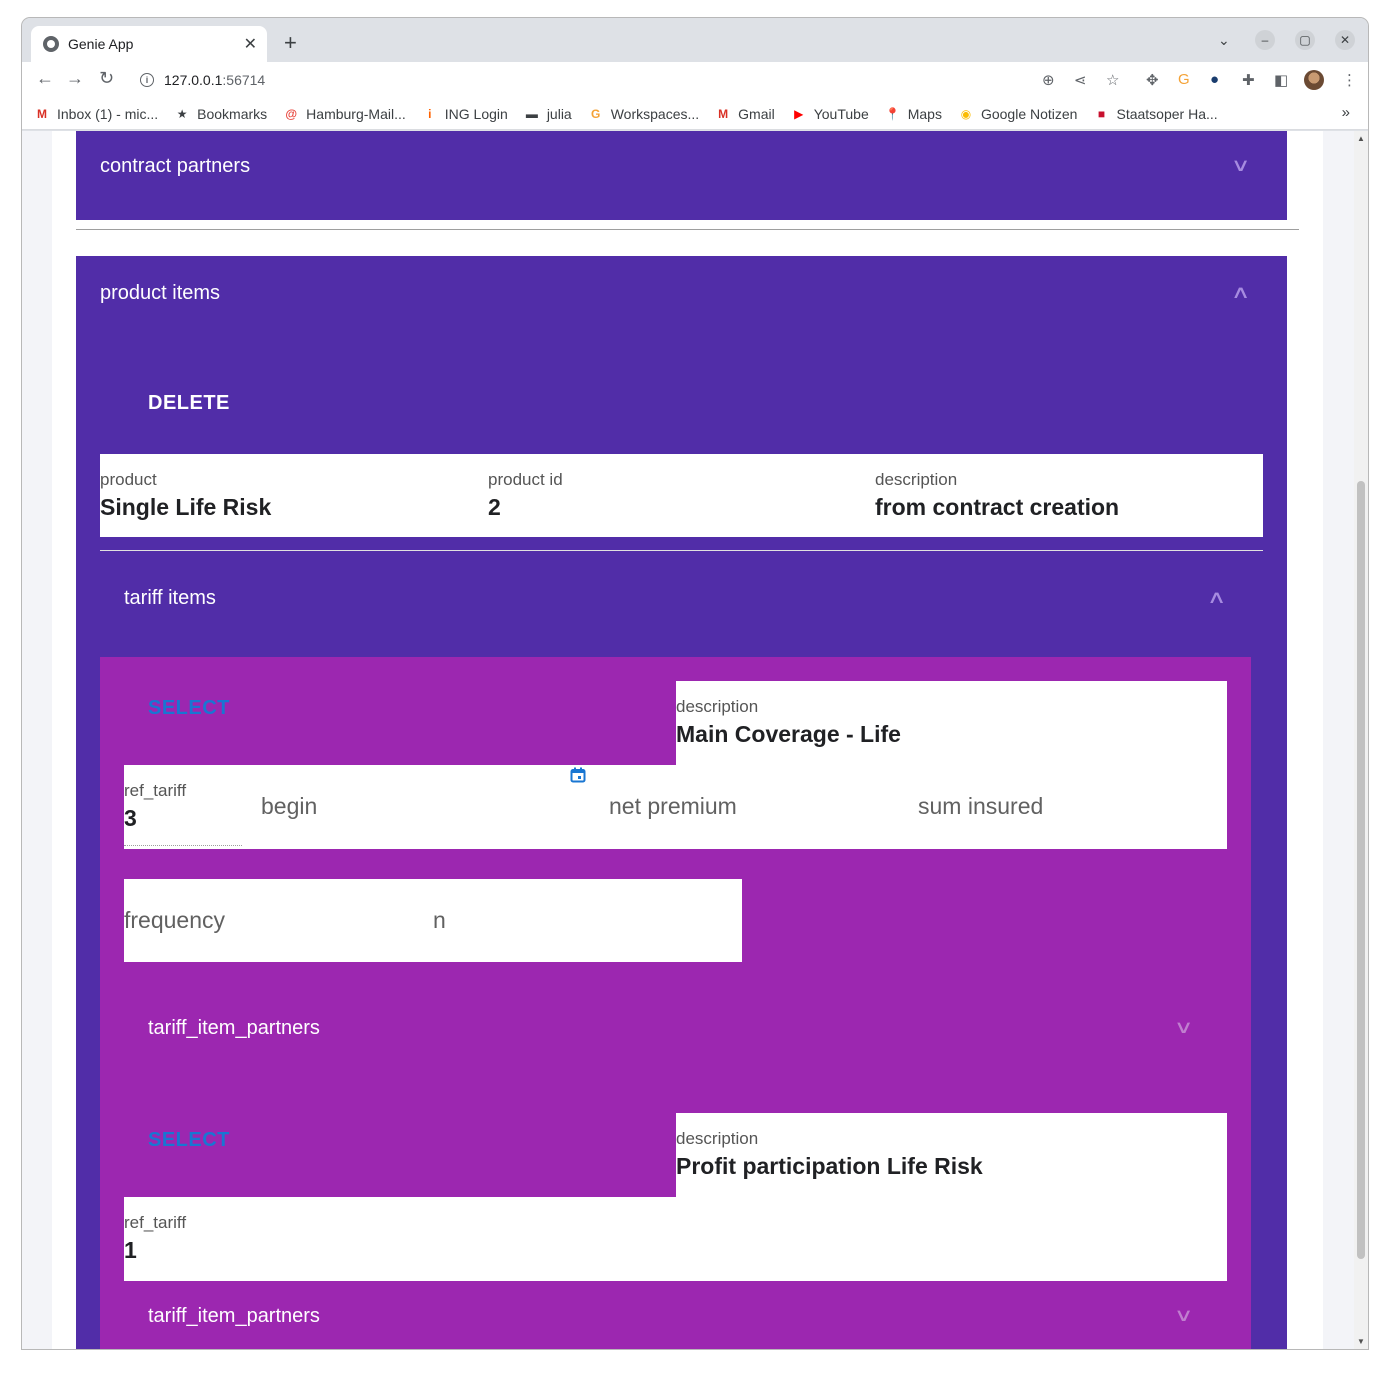  I want to click on ref-tariff-field: ref_tariff 1, so click(155, 1238).